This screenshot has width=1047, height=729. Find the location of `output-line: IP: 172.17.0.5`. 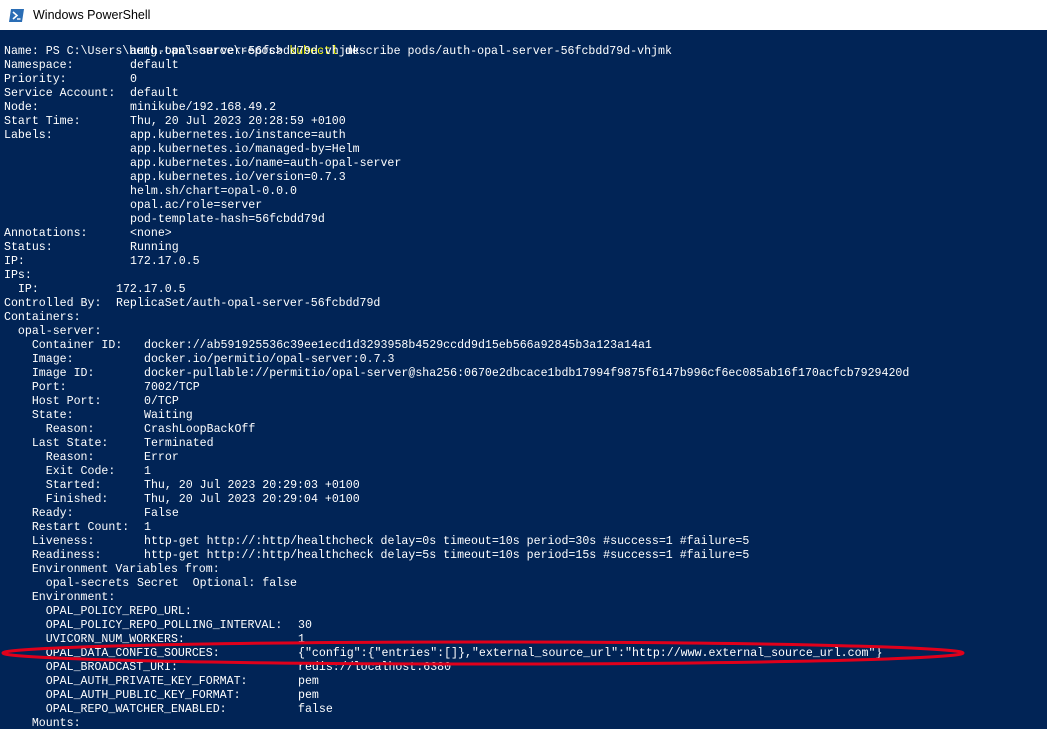

output-line: IP: 172.17.0.5 is located at coordinates (102, 262).